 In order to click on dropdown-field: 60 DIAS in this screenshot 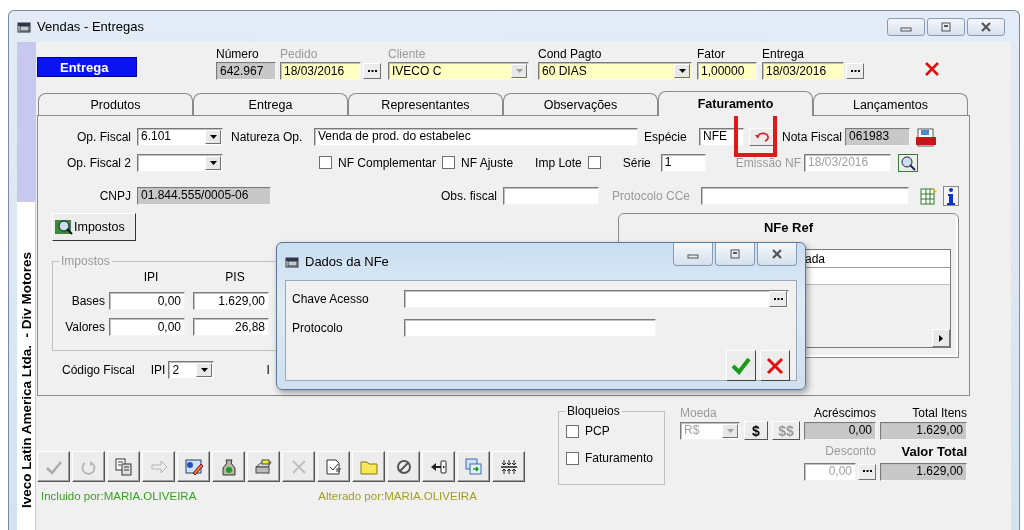, I will do `click(615, 71)`.